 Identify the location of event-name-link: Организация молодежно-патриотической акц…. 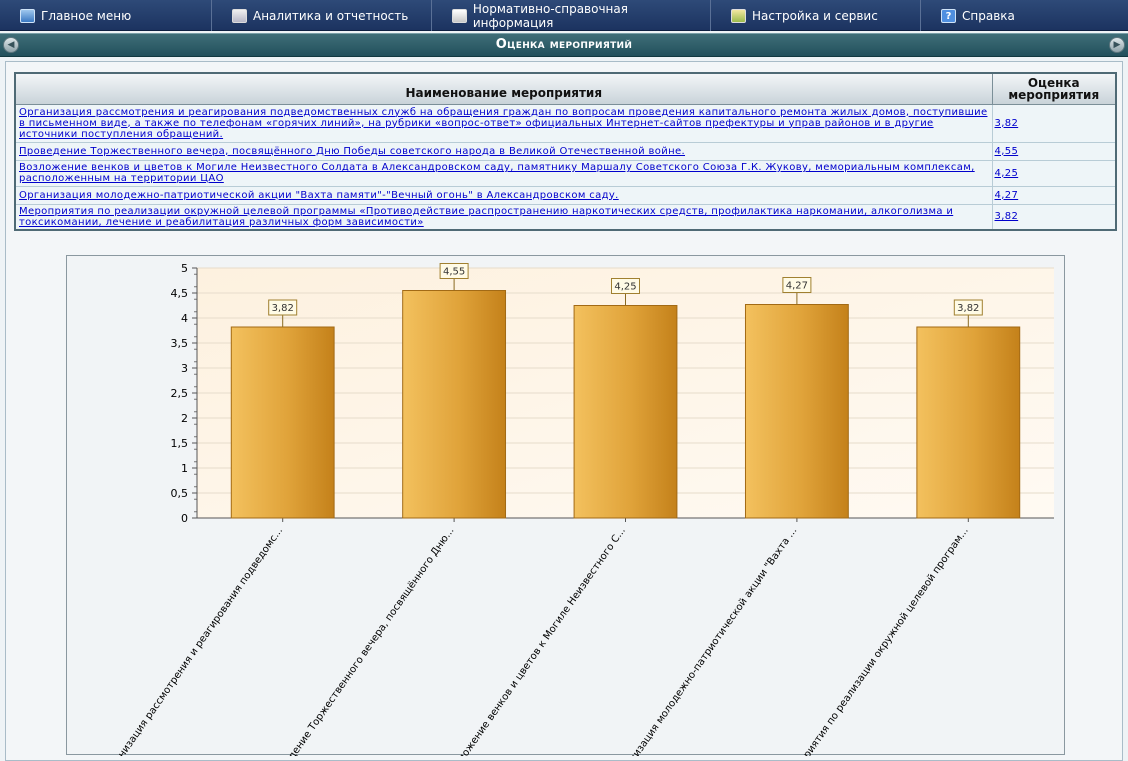
(319, 195).